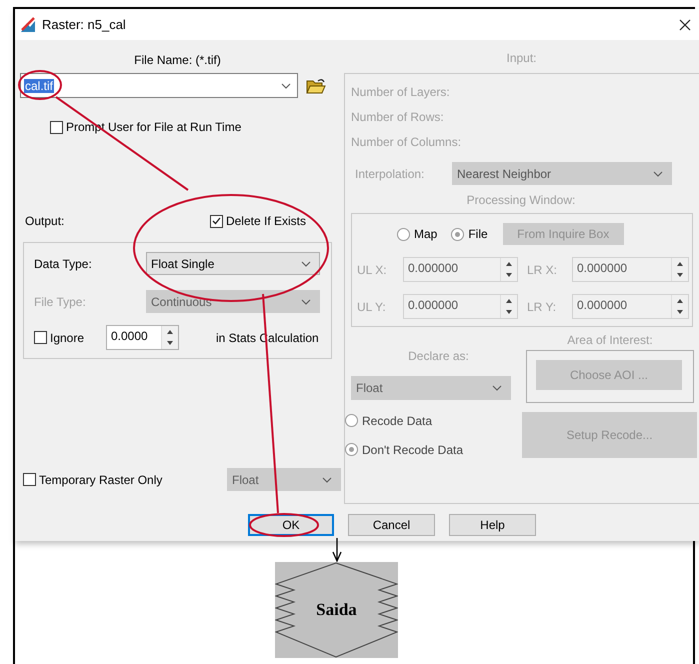 Image resolution: width=699 pixels, height=664 pixels. I want to click on folder-icon, so click(316, 86).